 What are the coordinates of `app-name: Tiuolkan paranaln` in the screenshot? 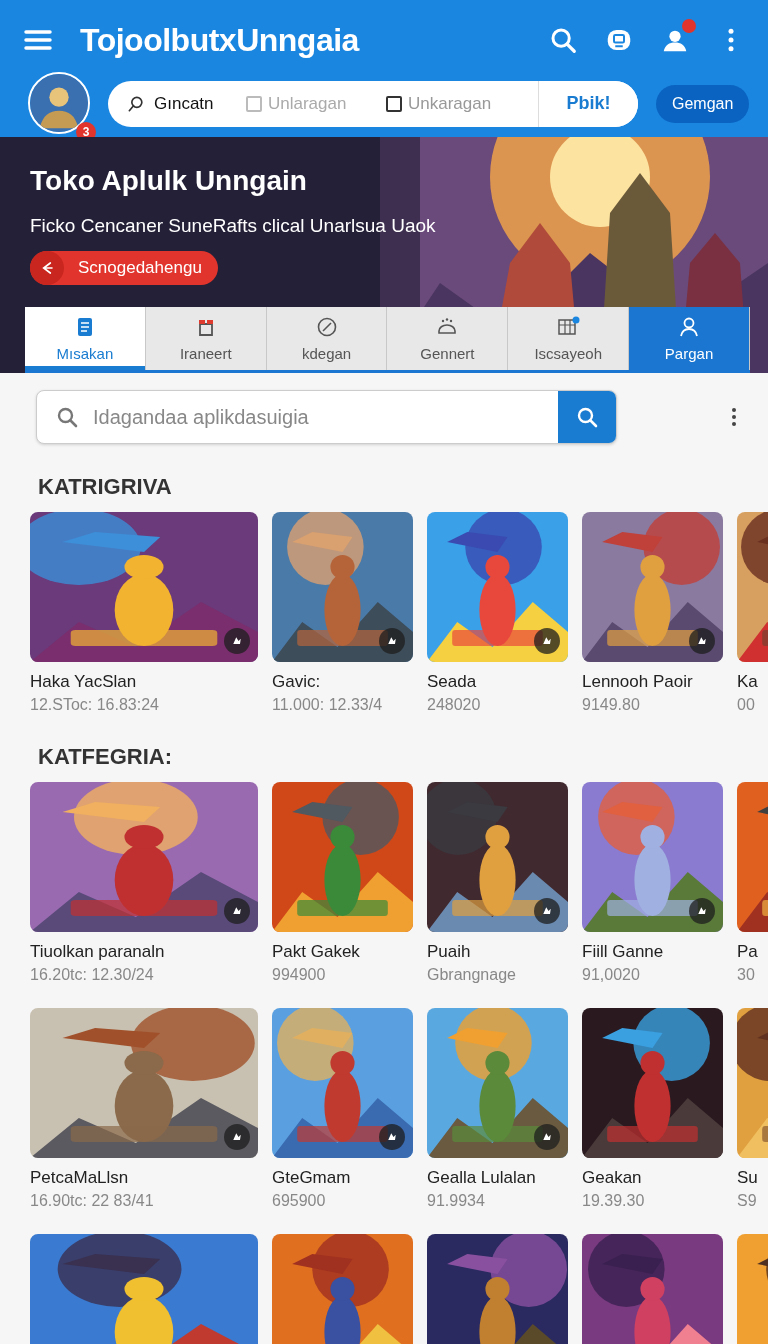 It's located at (144, 952).